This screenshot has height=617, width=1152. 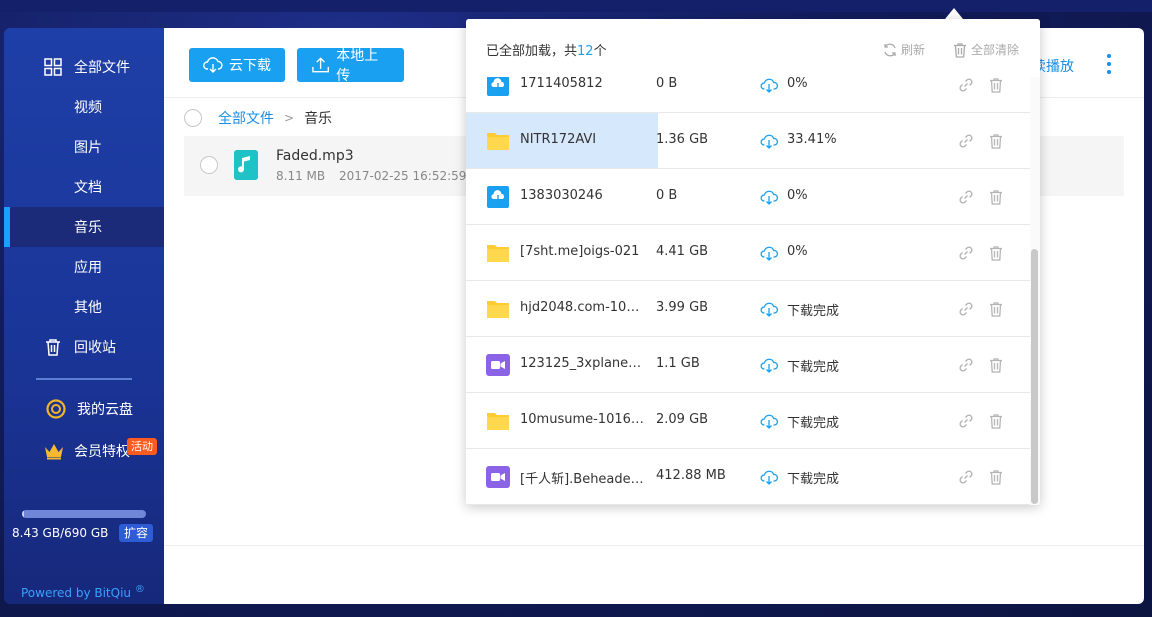 I want to click on sidebar-item-recycle-bin: 回收站, so click(x=84, y=347).